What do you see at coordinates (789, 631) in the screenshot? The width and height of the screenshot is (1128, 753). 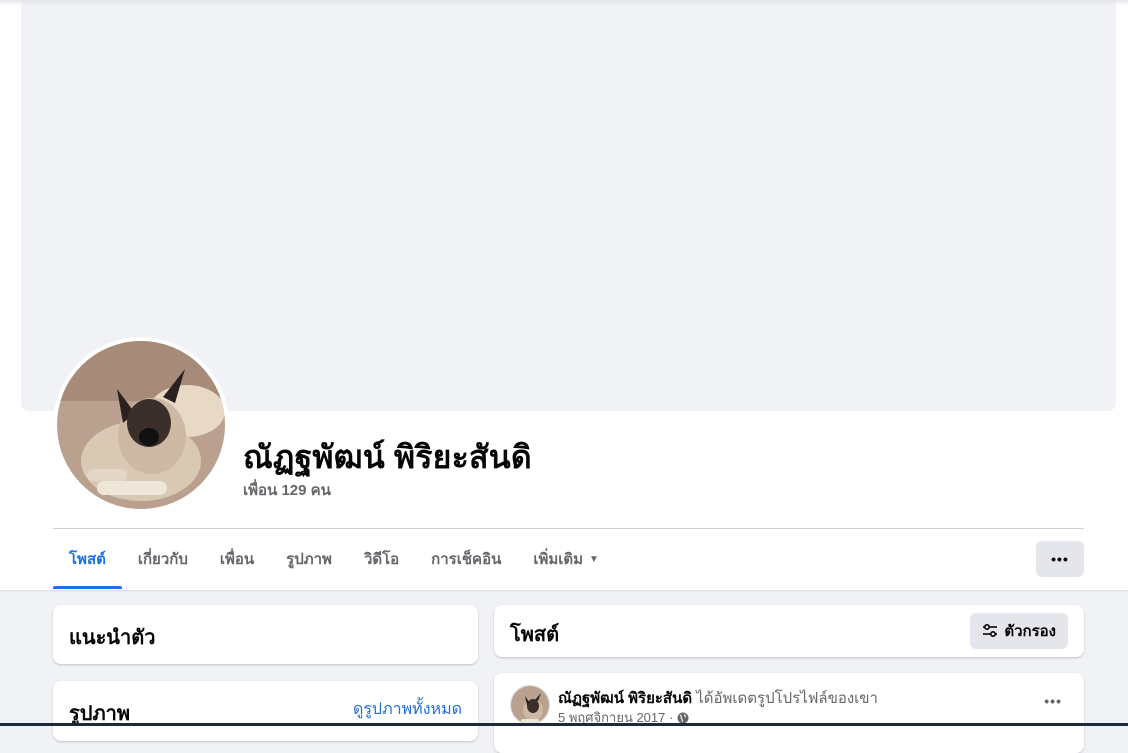 I see `posts-header-card: โพสต์ ตัวกรอง` at bounding box center [789, 631].